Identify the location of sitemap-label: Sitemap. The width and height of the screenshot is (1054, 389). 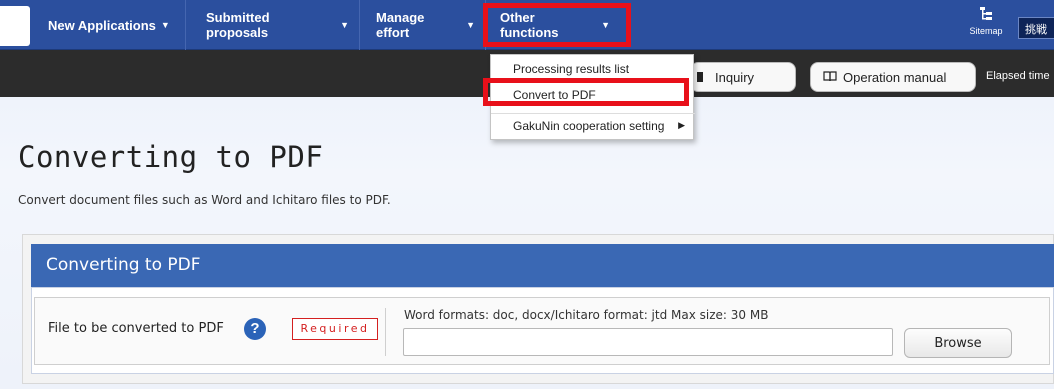
(986, 31).